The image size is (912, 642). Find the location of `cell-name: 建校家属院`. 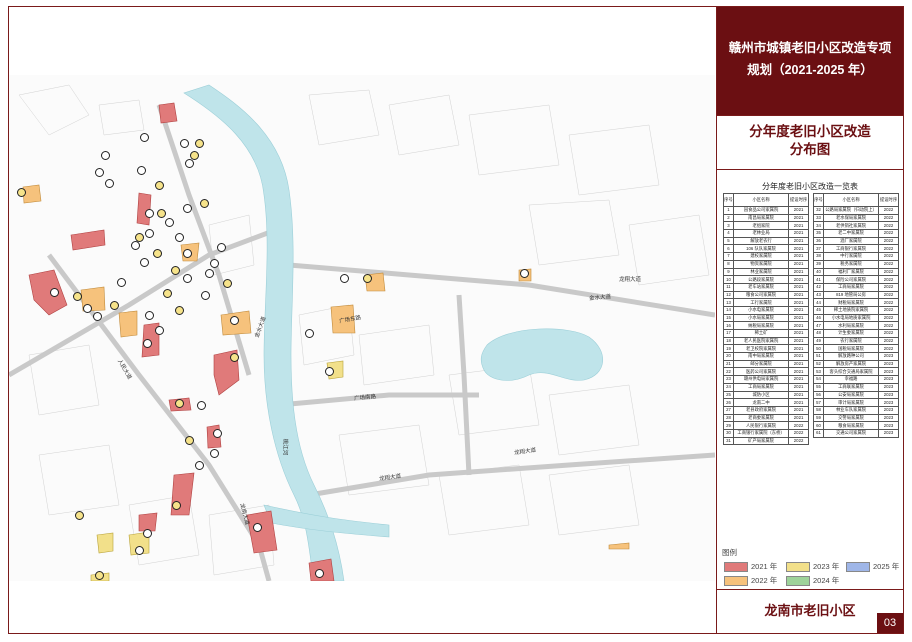

cell-name: 建校家属院 is located at coordinates (761, 256).